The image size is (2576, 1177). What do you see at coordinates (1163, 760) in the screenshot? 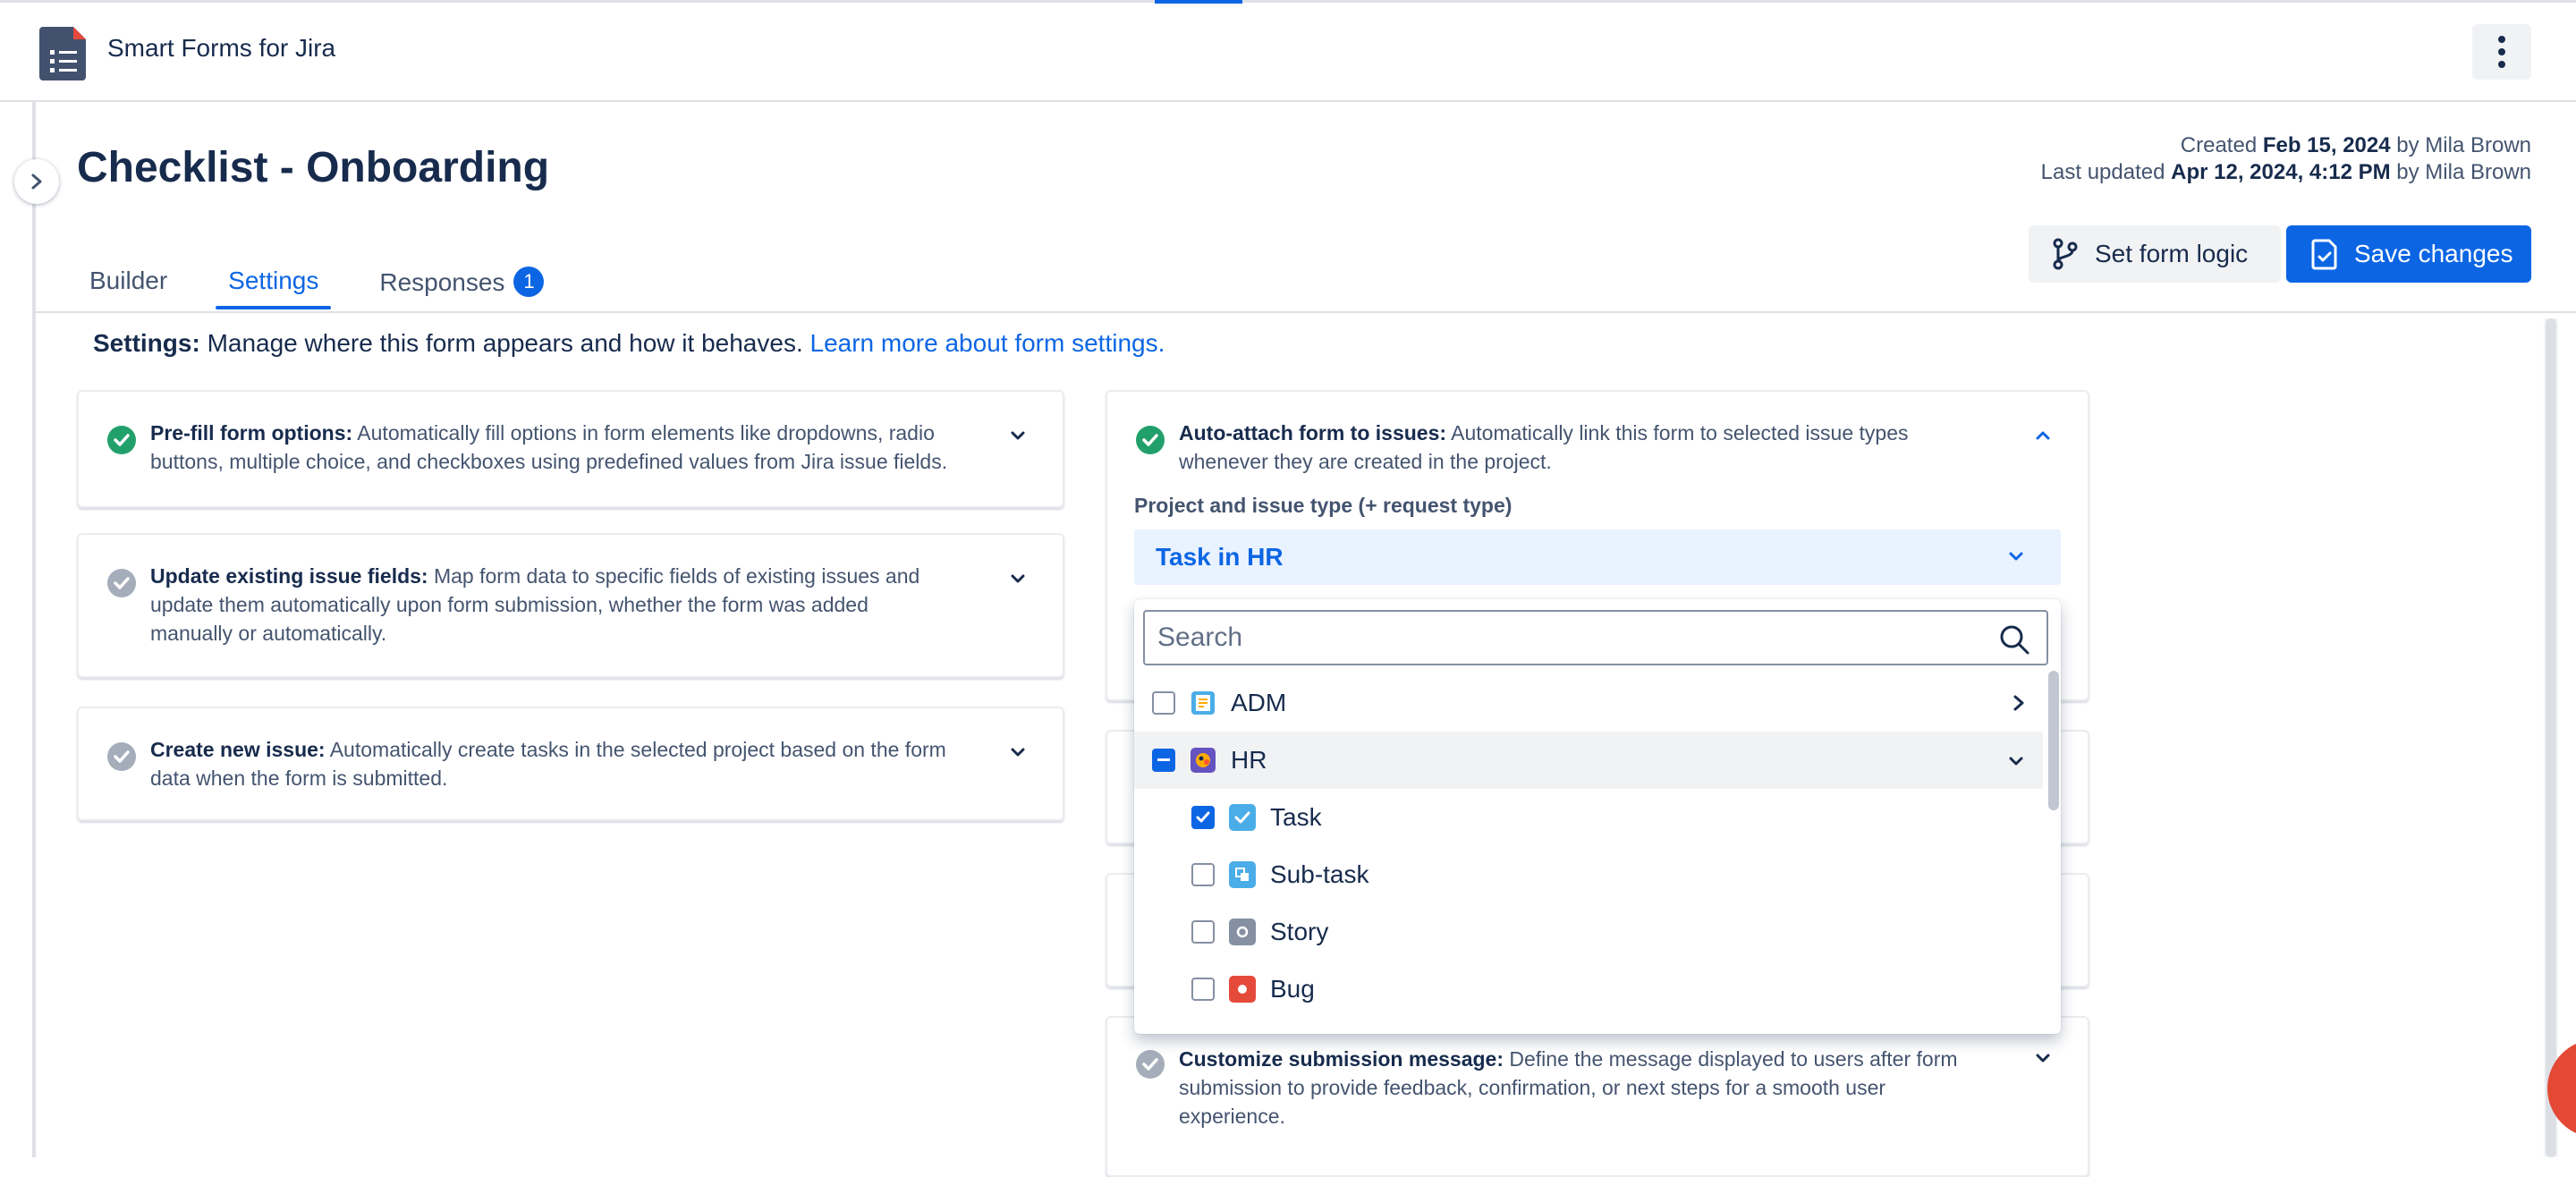
I see `checkbox-indeterminate` at bounding box center [1163, 760].